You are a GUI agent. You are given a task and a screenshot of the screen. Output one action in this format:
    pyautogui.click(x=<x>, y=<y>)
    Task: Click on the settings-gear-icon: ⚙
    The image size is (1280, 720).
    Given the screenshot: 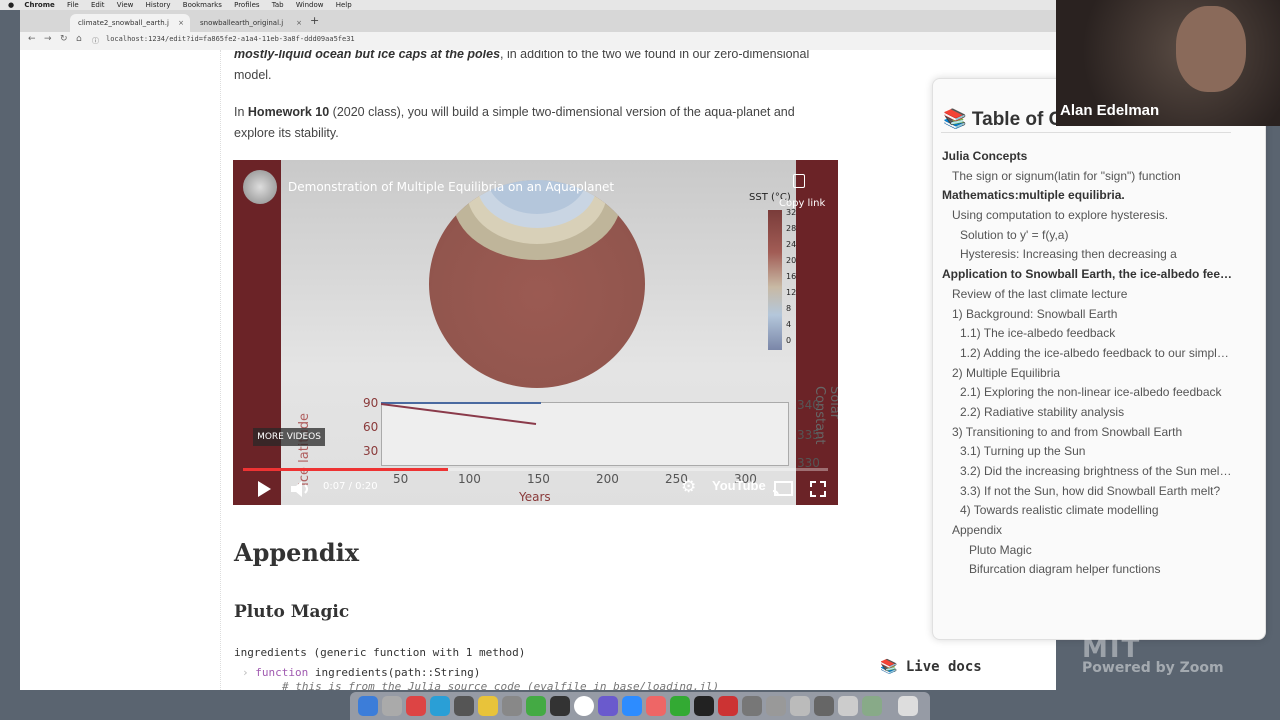 What is the action you would take?
    pyautogui.click(x=688, y=487)
    